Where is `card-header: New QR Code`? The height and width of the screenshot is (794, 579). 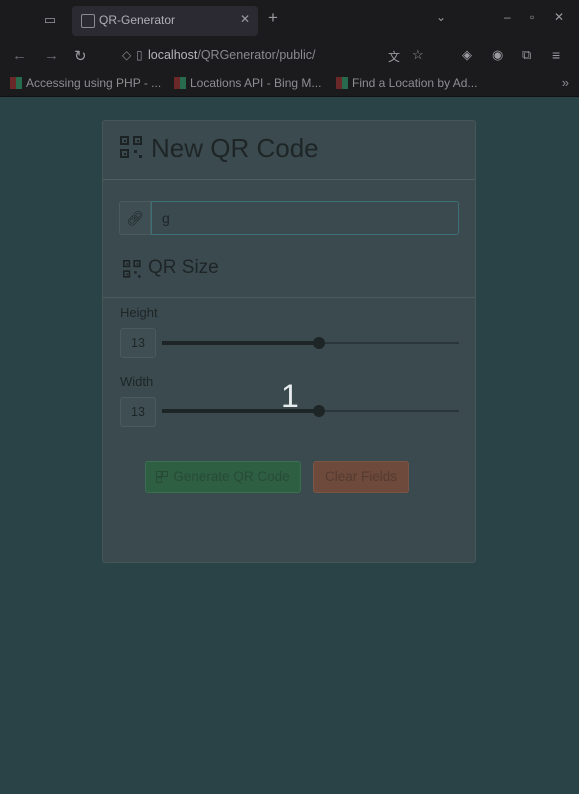 card-header: New QR Code is located at coordinates (289, 150).